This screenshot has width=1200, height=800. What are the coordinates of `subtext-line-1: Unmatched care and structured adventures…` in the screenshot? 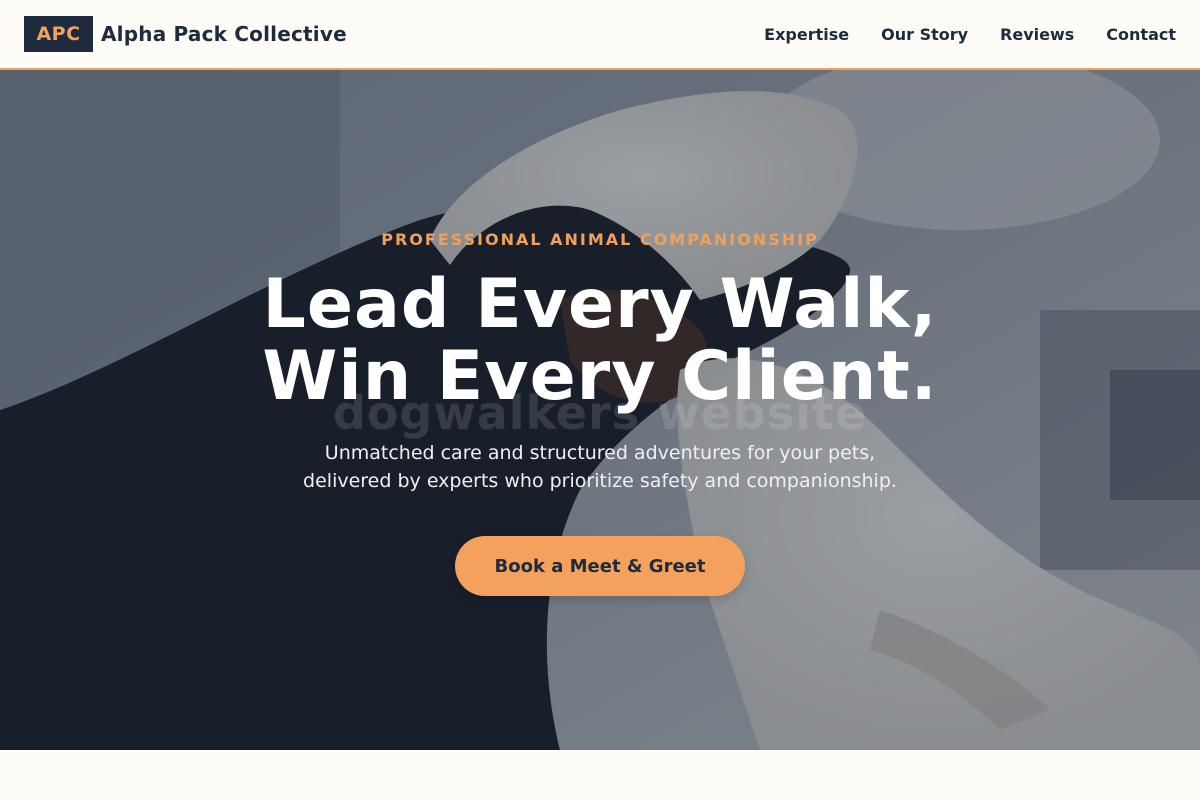 It's located at (600, 453).